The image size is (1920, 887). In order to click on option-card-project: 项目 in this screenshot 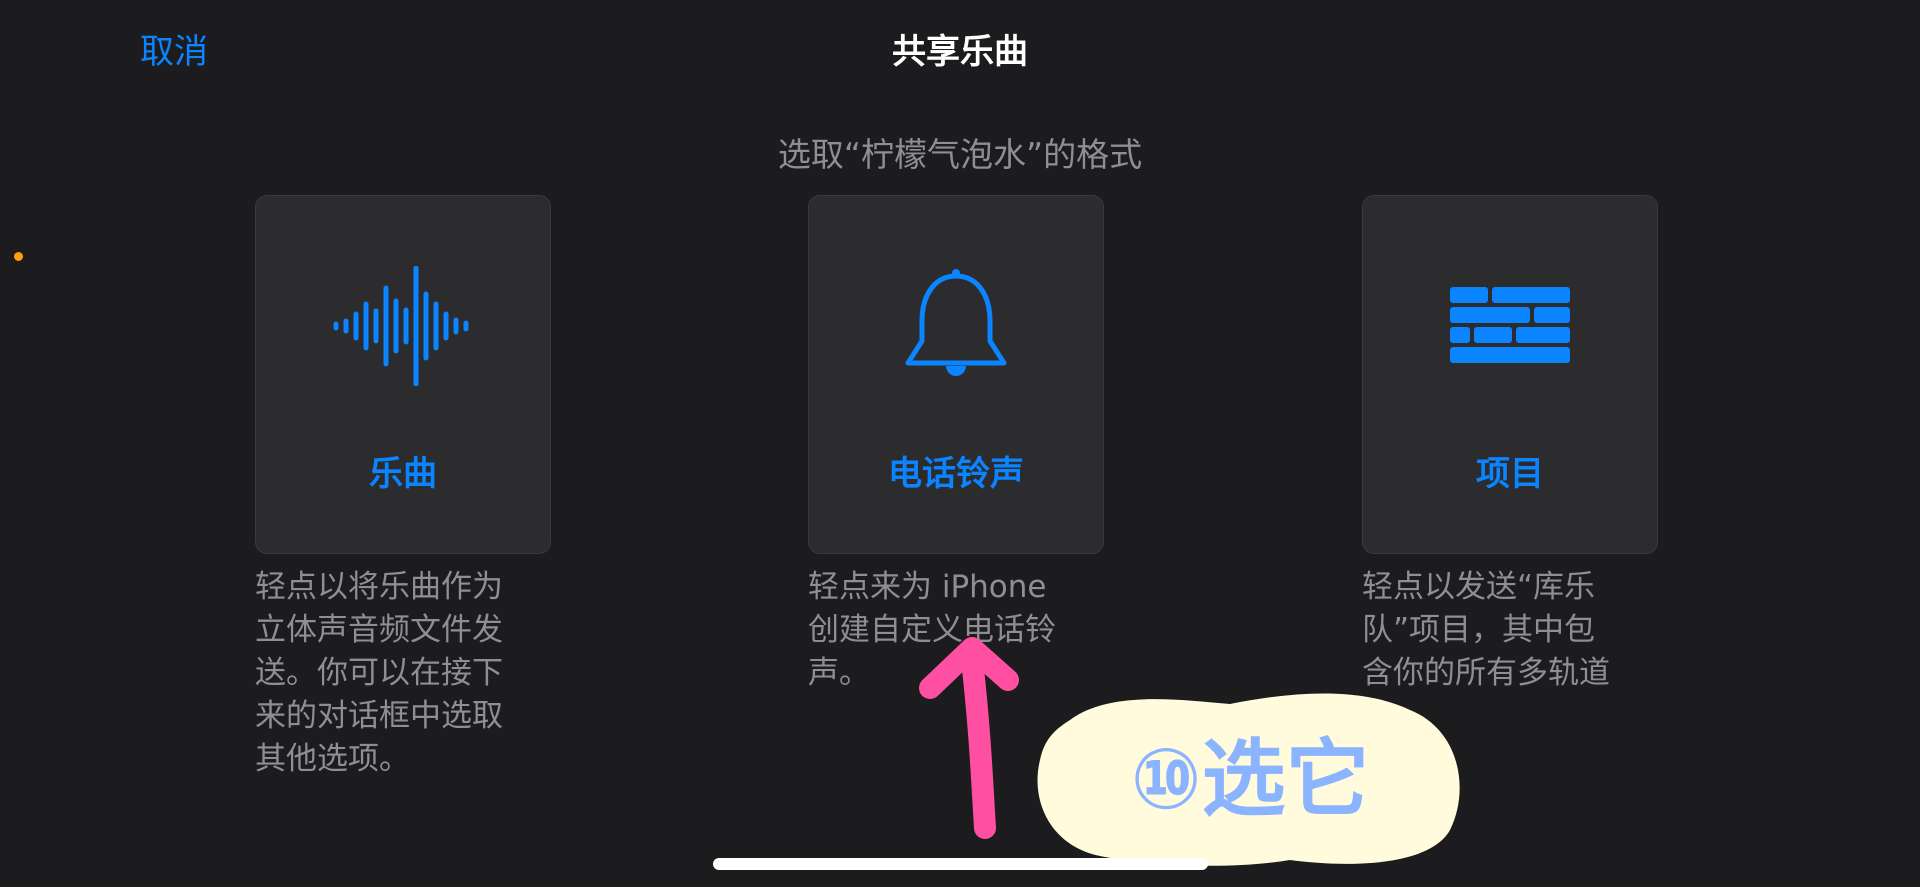, I will do `click(1510, 374)`.